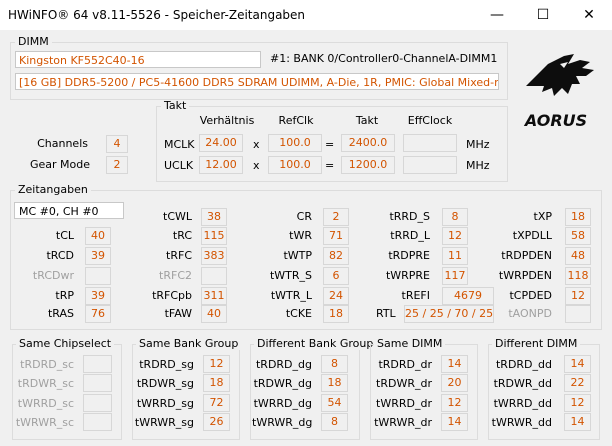  What do you see at coordinates (214, 276) in the screenshot?
I see `trfc2-value` at bounding box center [214, 276].